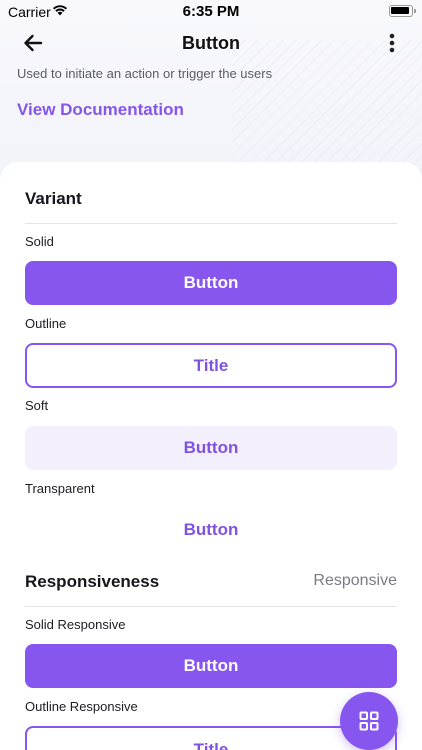  What do you see at coordinates (402, 11) in the screenshot?
I see `battery-icon` at bounding box center [402, 11].